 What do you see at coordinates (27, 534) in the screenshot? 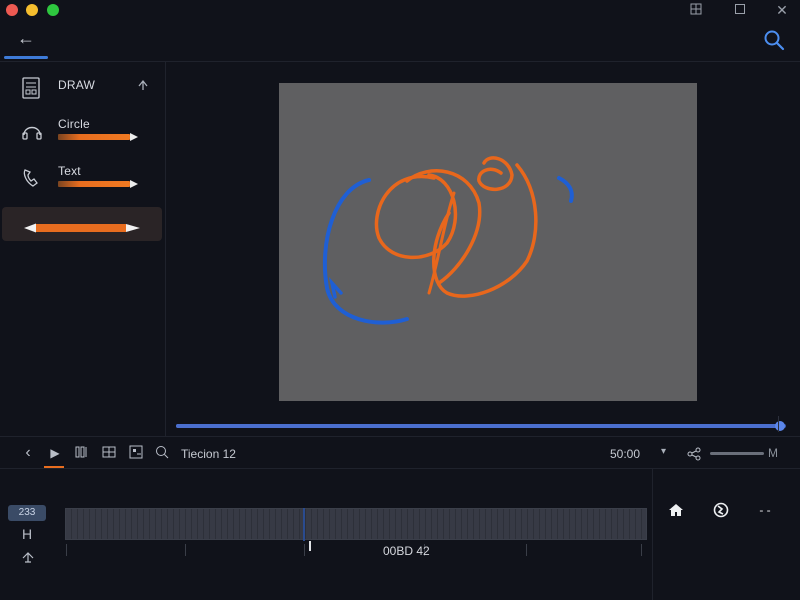
I see `track-letter: H` at bounding box center [27, 534].